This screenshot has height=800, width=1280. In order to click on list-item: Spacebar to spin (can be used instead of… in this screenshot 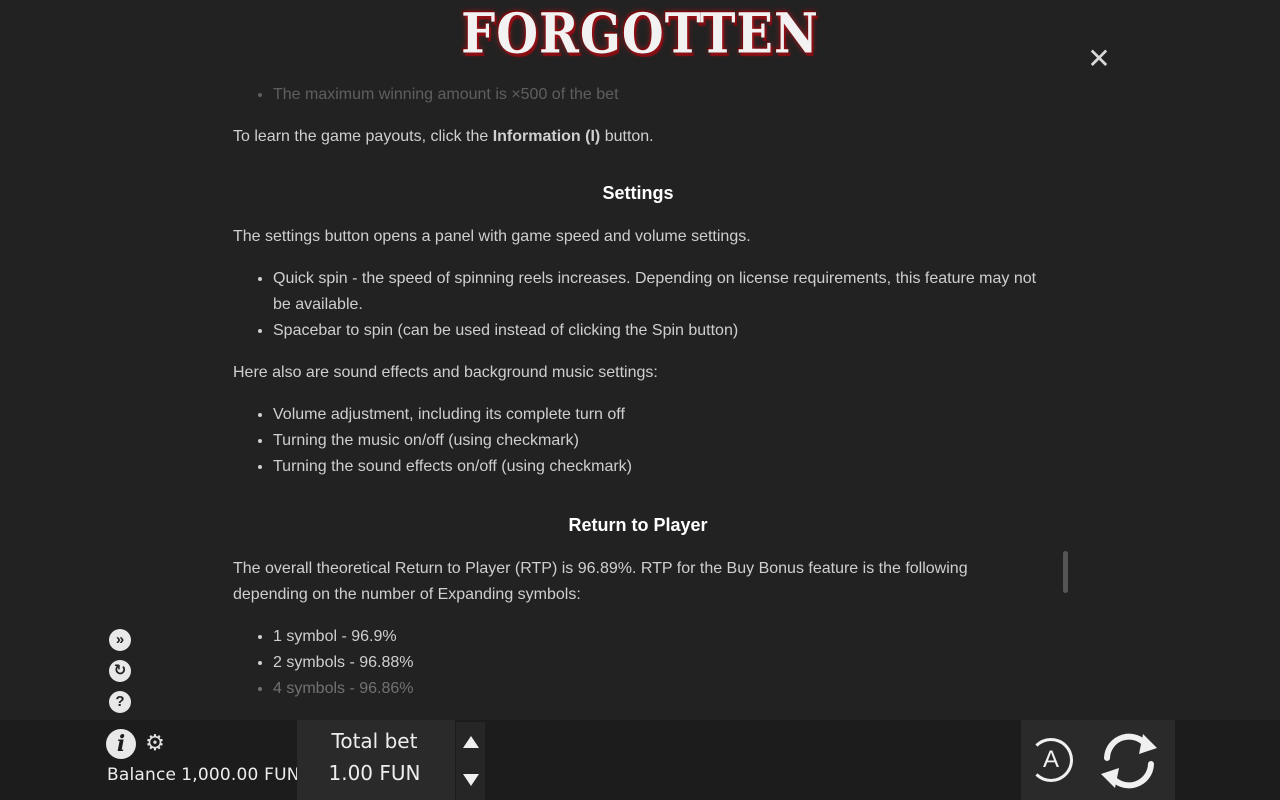, I will do `click(658, 331)`.